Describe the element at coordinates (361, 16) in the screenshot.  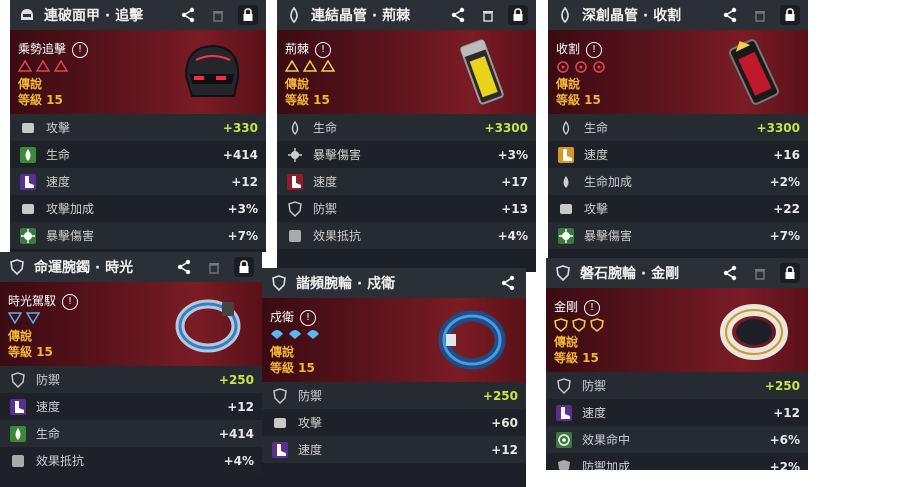
I see `card-title: 連結晶管 · 荊棘` at that location.